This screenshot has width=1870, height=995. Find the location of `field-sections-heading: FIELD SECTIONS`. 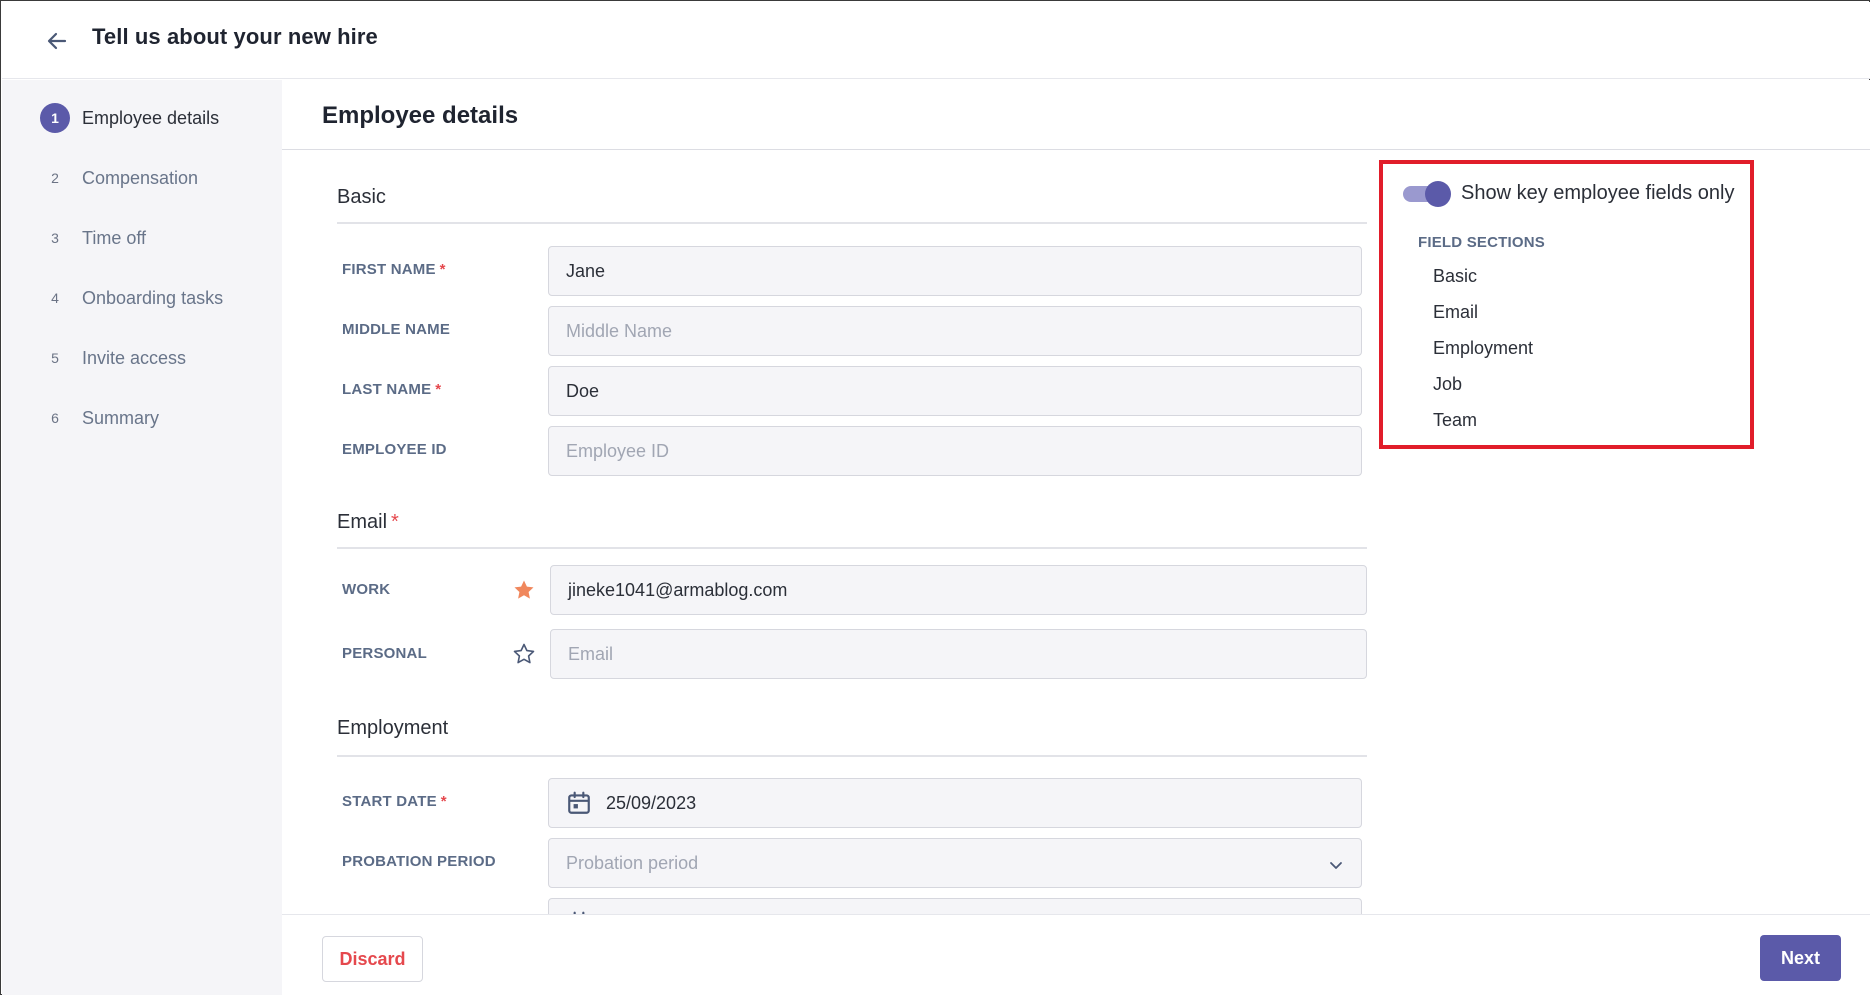

field-sections-heading: FIELD SECTIONS is located at coordinates (1481, 242).